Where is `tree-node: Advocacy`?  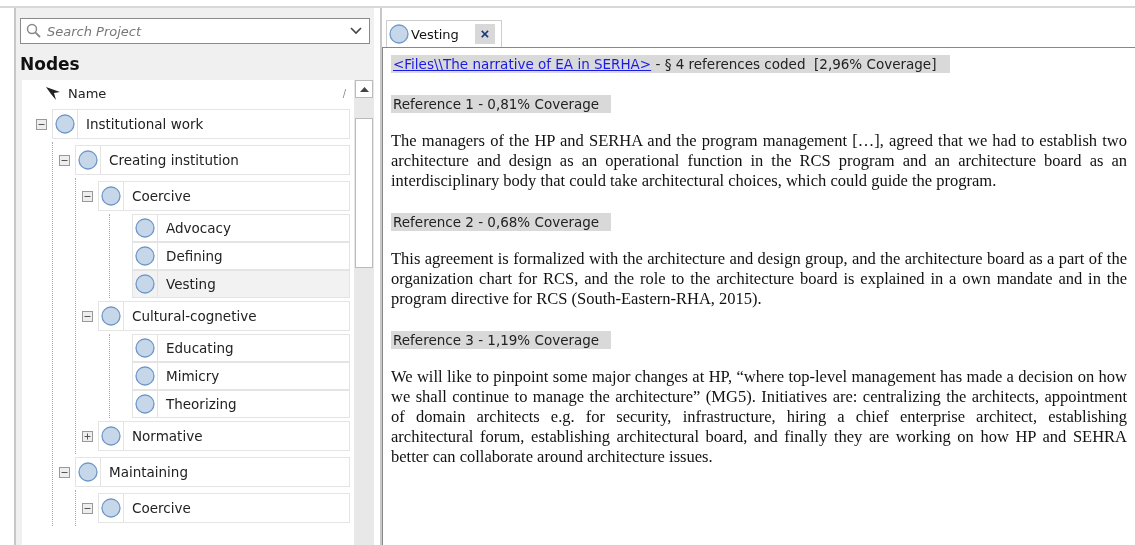 tree-node: Advocacy is located at coordinates (241, 228).